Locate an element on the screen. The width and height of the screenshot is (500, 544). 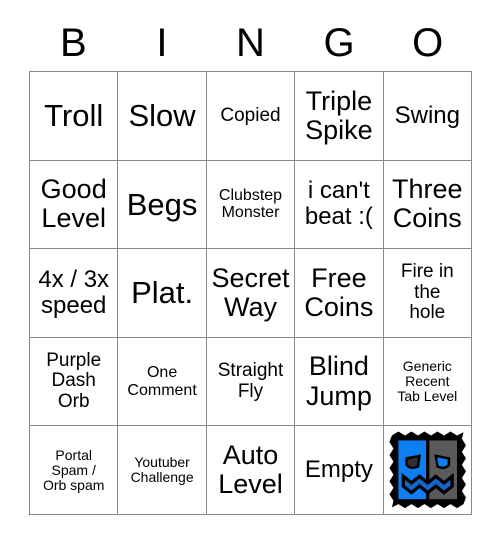
bingo-cell-o3: Fire in the hole is located at coordinates (427, 293).